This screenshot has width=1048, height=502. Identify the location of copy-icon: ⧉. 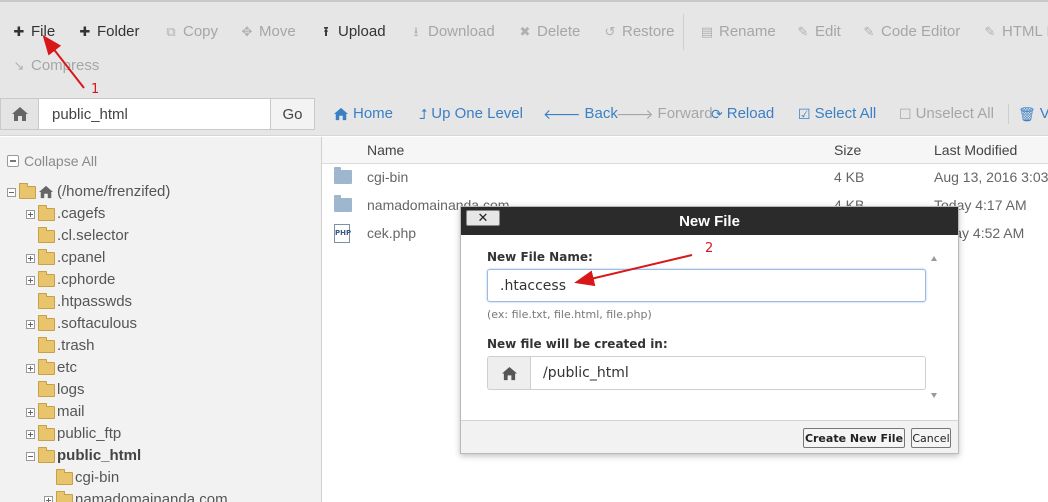
(171, 31).